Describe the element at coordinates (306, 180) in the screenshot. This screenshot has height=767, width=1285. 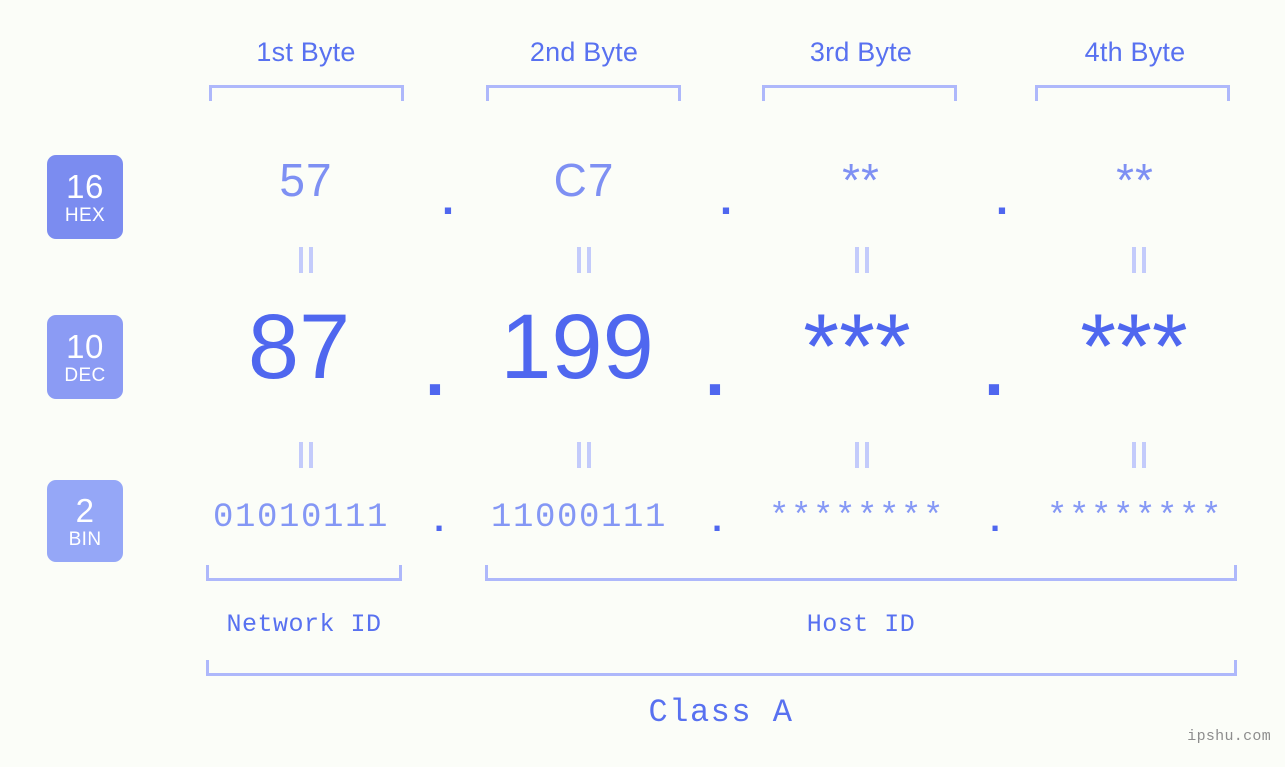
I see `hex-octet-1: 57` at that location.